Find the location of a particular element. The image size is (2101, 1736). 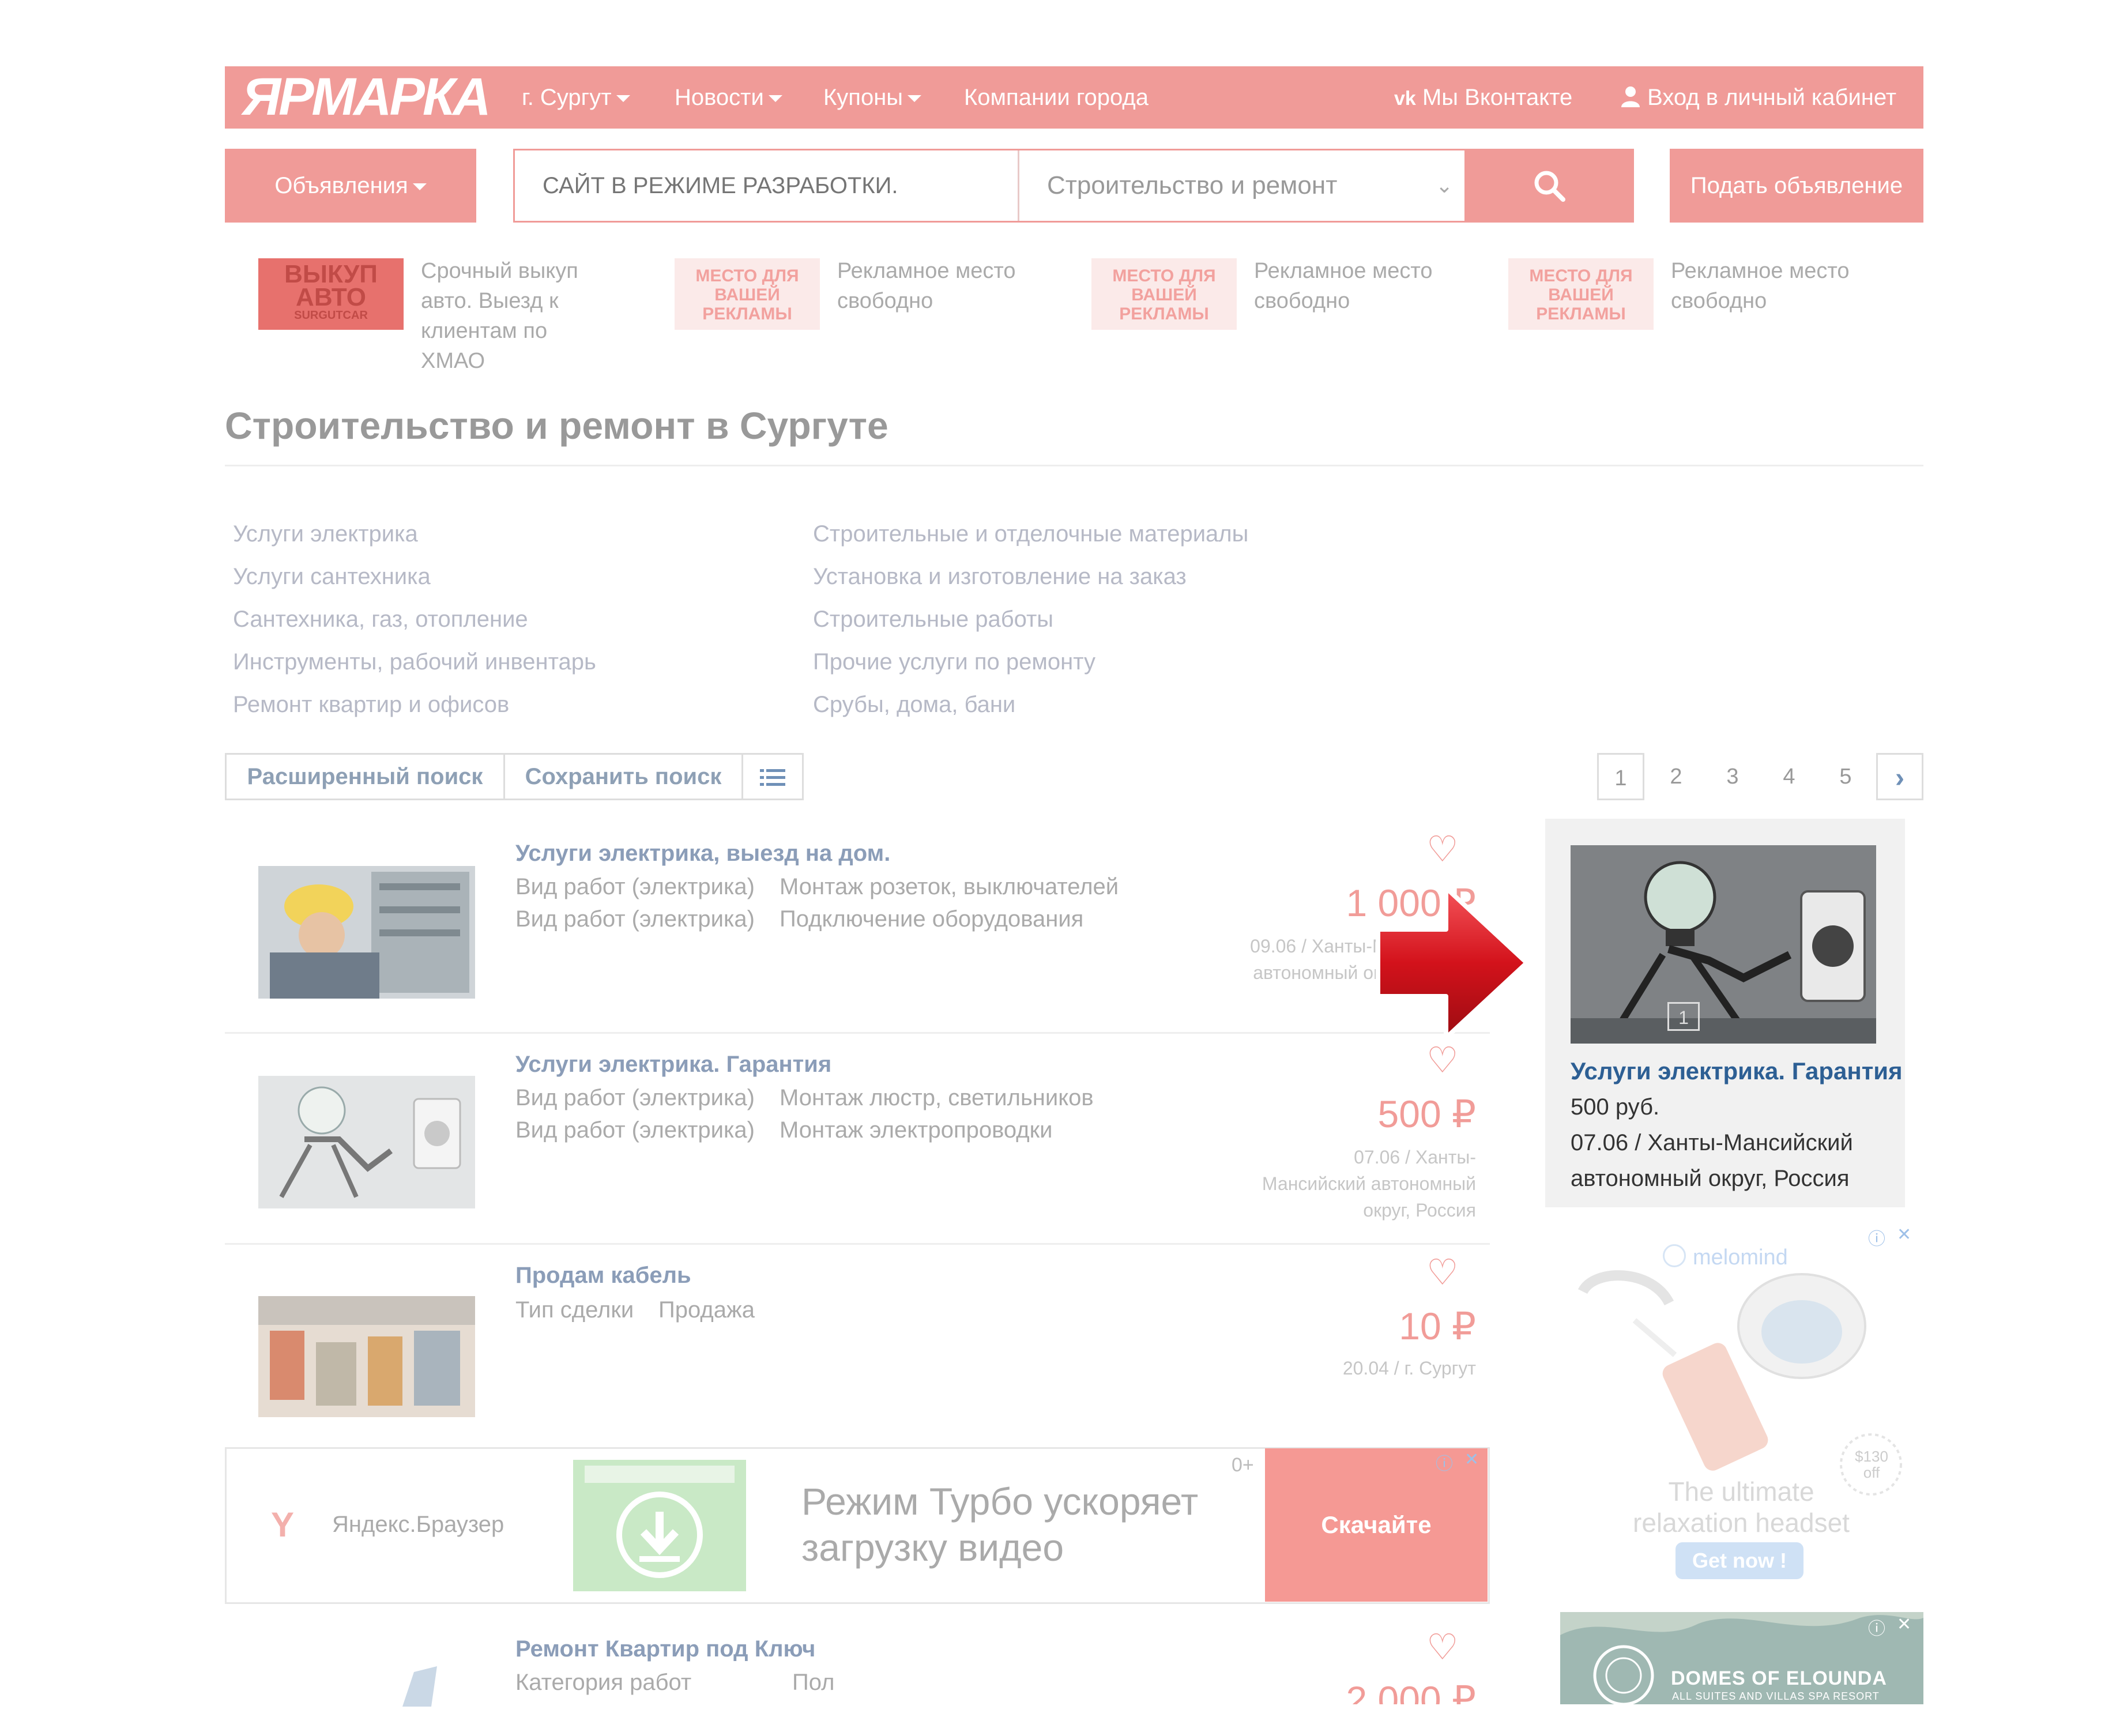

yandex-ad-brand: Яндекс.Браузер is located at coordinates (418, 1524).